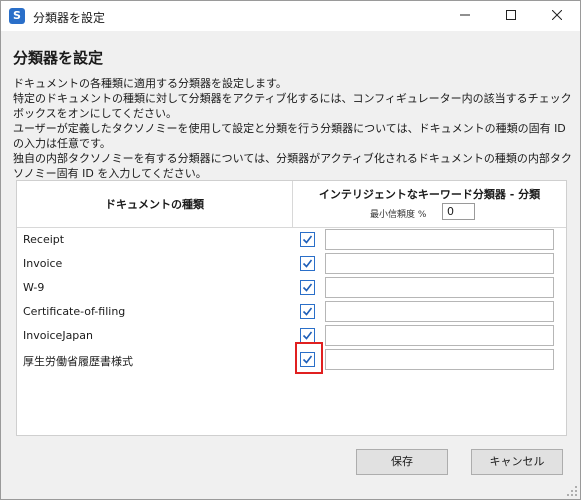  Describe the element at coordinates (458, 211) in the screenshot. I see `min-confidence-input: 0` at that location.